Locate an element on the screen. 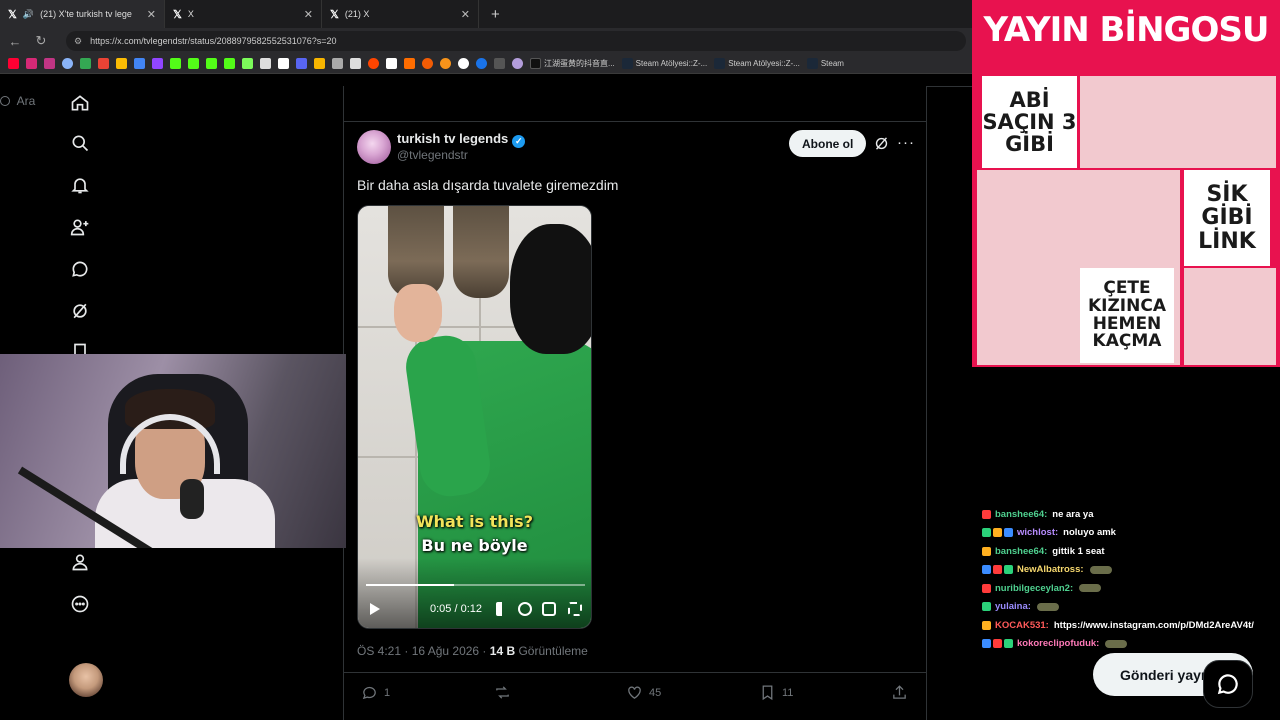 The width and height of the screenshot is (1280, 720). video-player: What is this? Bu ne böyle 0:05 / 0:12 is located at coordinates (474, 417).